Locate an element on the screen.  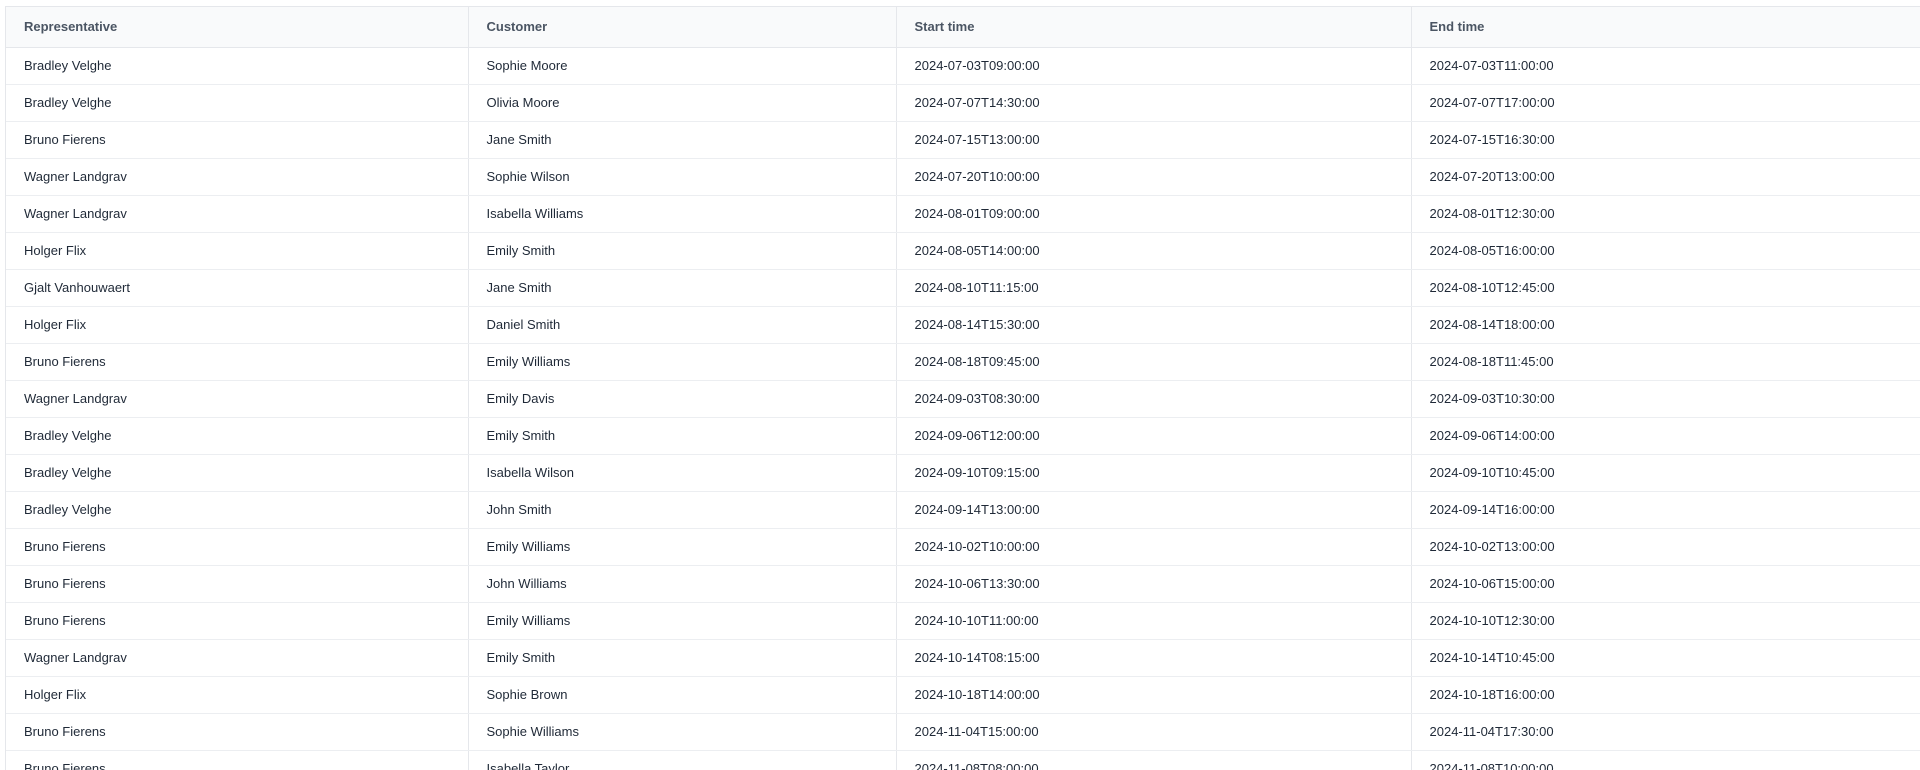
start-time-cell: 2024-07-15T13:00:00 is located at coordinates (1154, 140).